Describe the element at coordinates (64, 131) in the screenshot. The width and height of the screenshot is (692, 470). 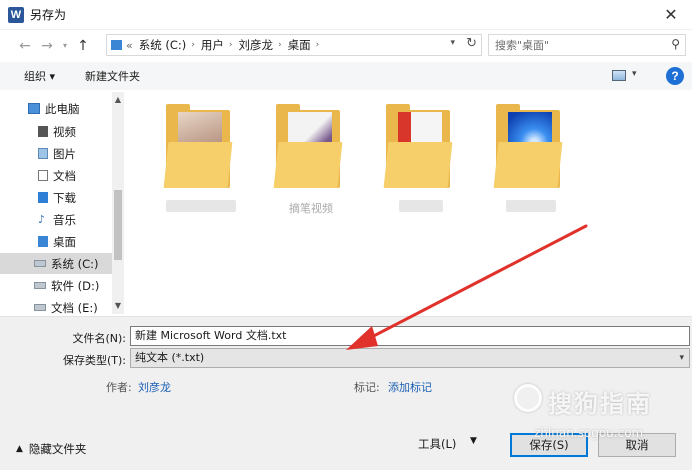
I see `sidebar-item-label: 视频` at that location.